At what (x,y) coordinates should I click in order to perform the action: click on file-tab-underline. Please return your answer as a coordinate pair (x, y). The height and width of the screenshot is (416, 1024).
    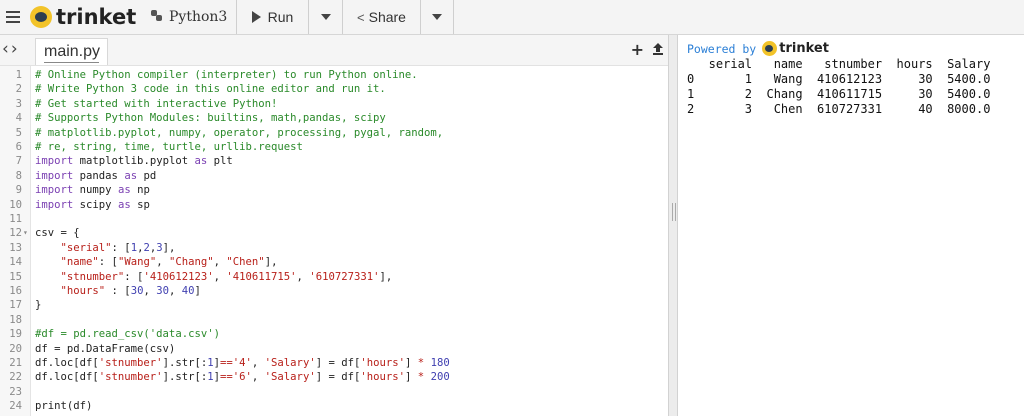
    Looking at the image, I should click on (71, 62).